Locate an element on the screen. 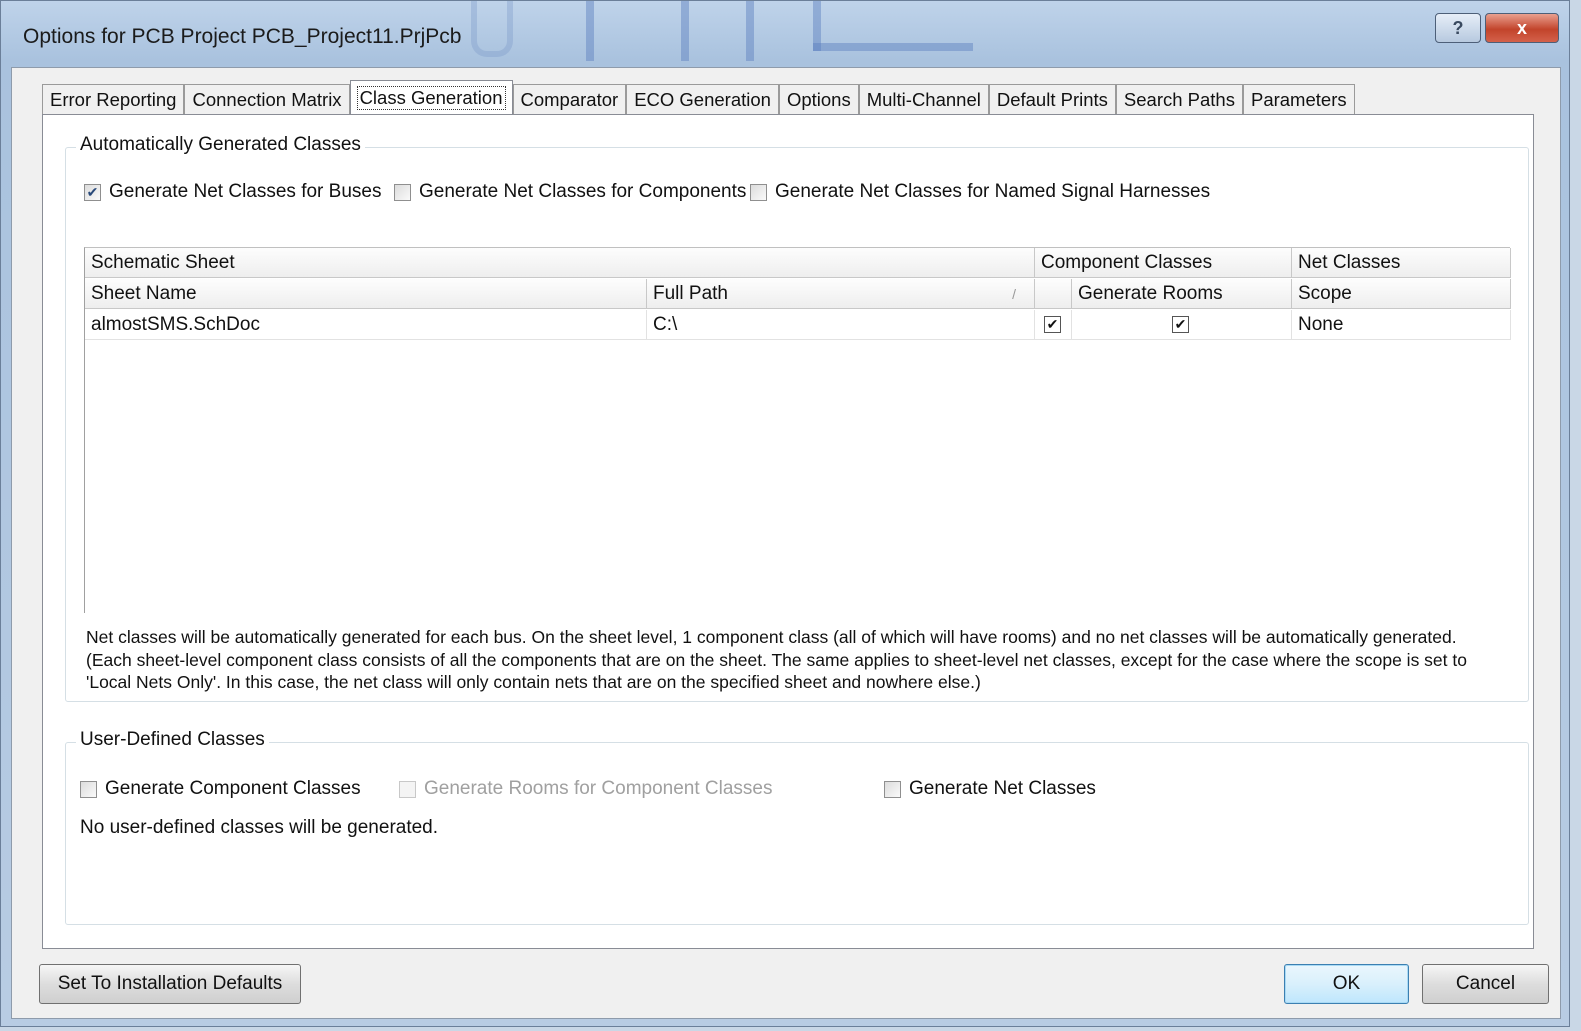 Image resolution: width=1581 pixels, height=1031 pixels. component-class-checkbox: ✔ is located at coordinates (1052, 324).